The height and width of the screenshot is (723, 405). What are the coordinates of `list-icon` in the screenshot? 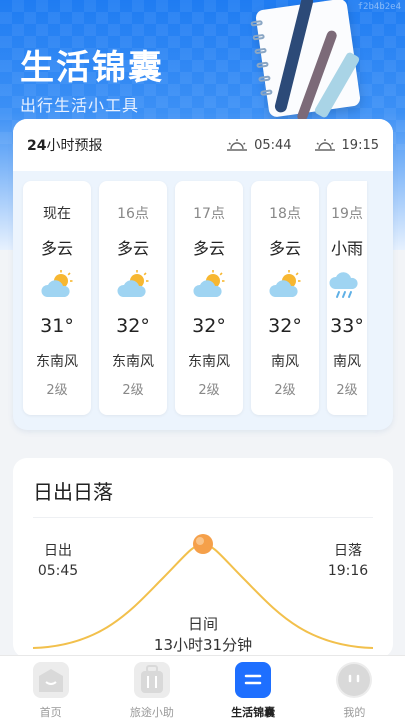 It's located at (253, 680).